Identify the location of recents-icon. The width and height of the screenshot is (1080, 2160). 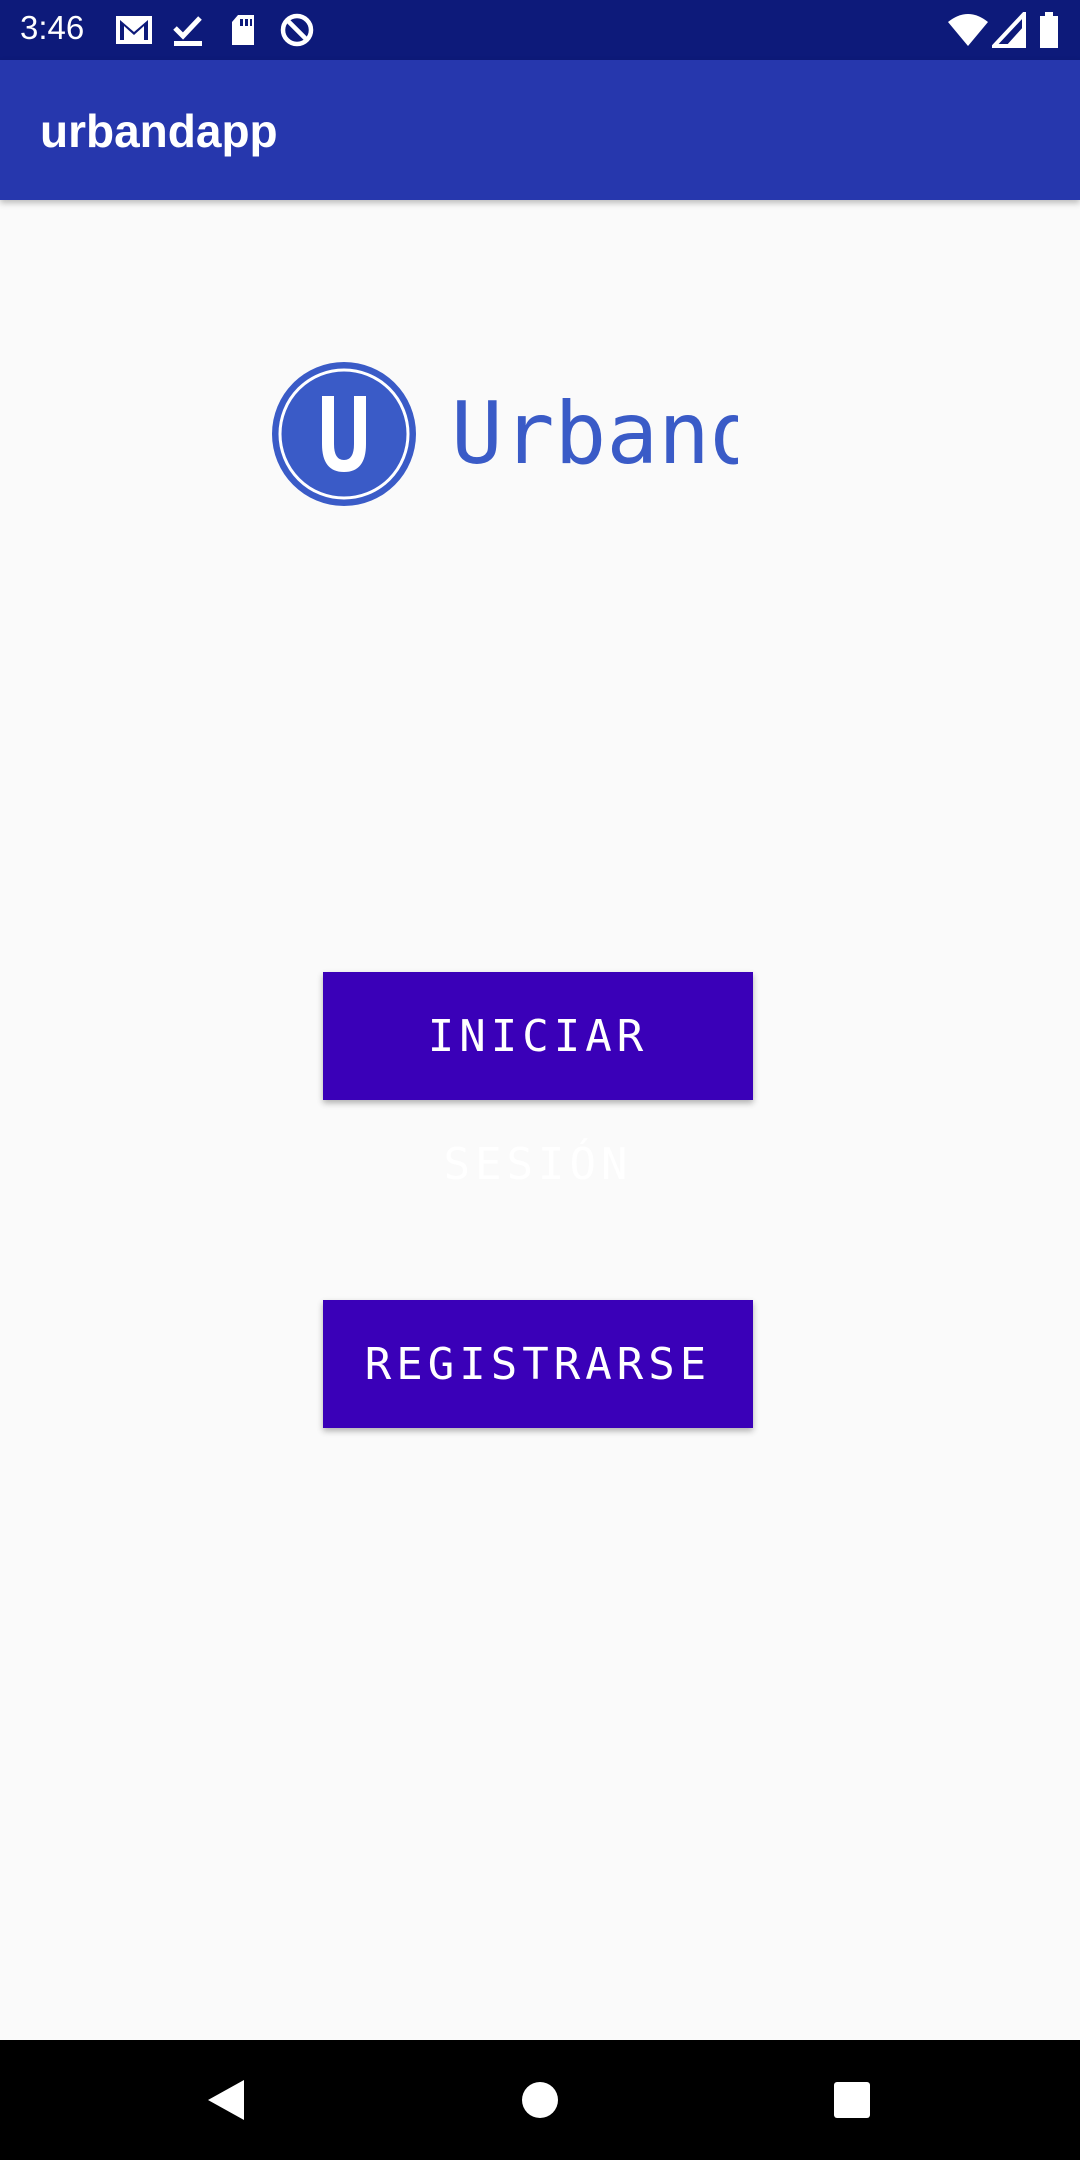
(852, 2100).